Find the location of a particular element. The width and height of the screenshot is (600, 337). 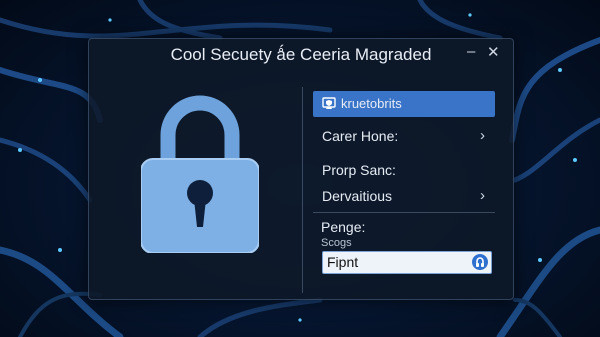

toggle-knob-icon is located at coordinates (480, 262).